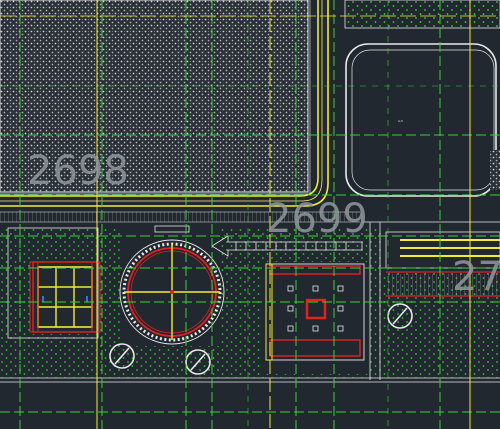 The image size is (500, 429). I want to click on hatch-edge-right, so click(495, 170).